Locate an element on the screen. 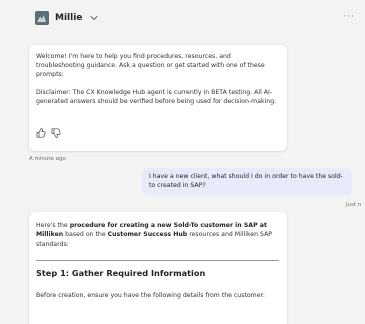 This screenshot has width=365, height=324. mountain-icon is located at coordinates (41, 18).